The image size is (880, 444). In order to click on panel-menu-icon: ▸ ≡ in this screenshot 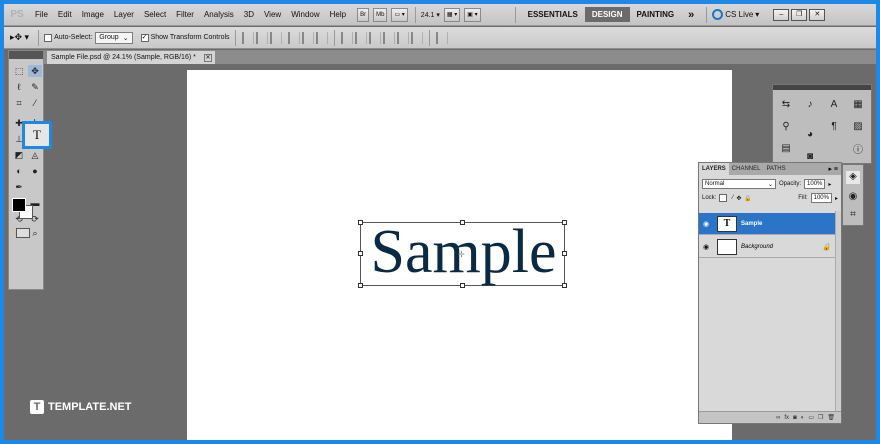, I will do `click(833, 169)`.